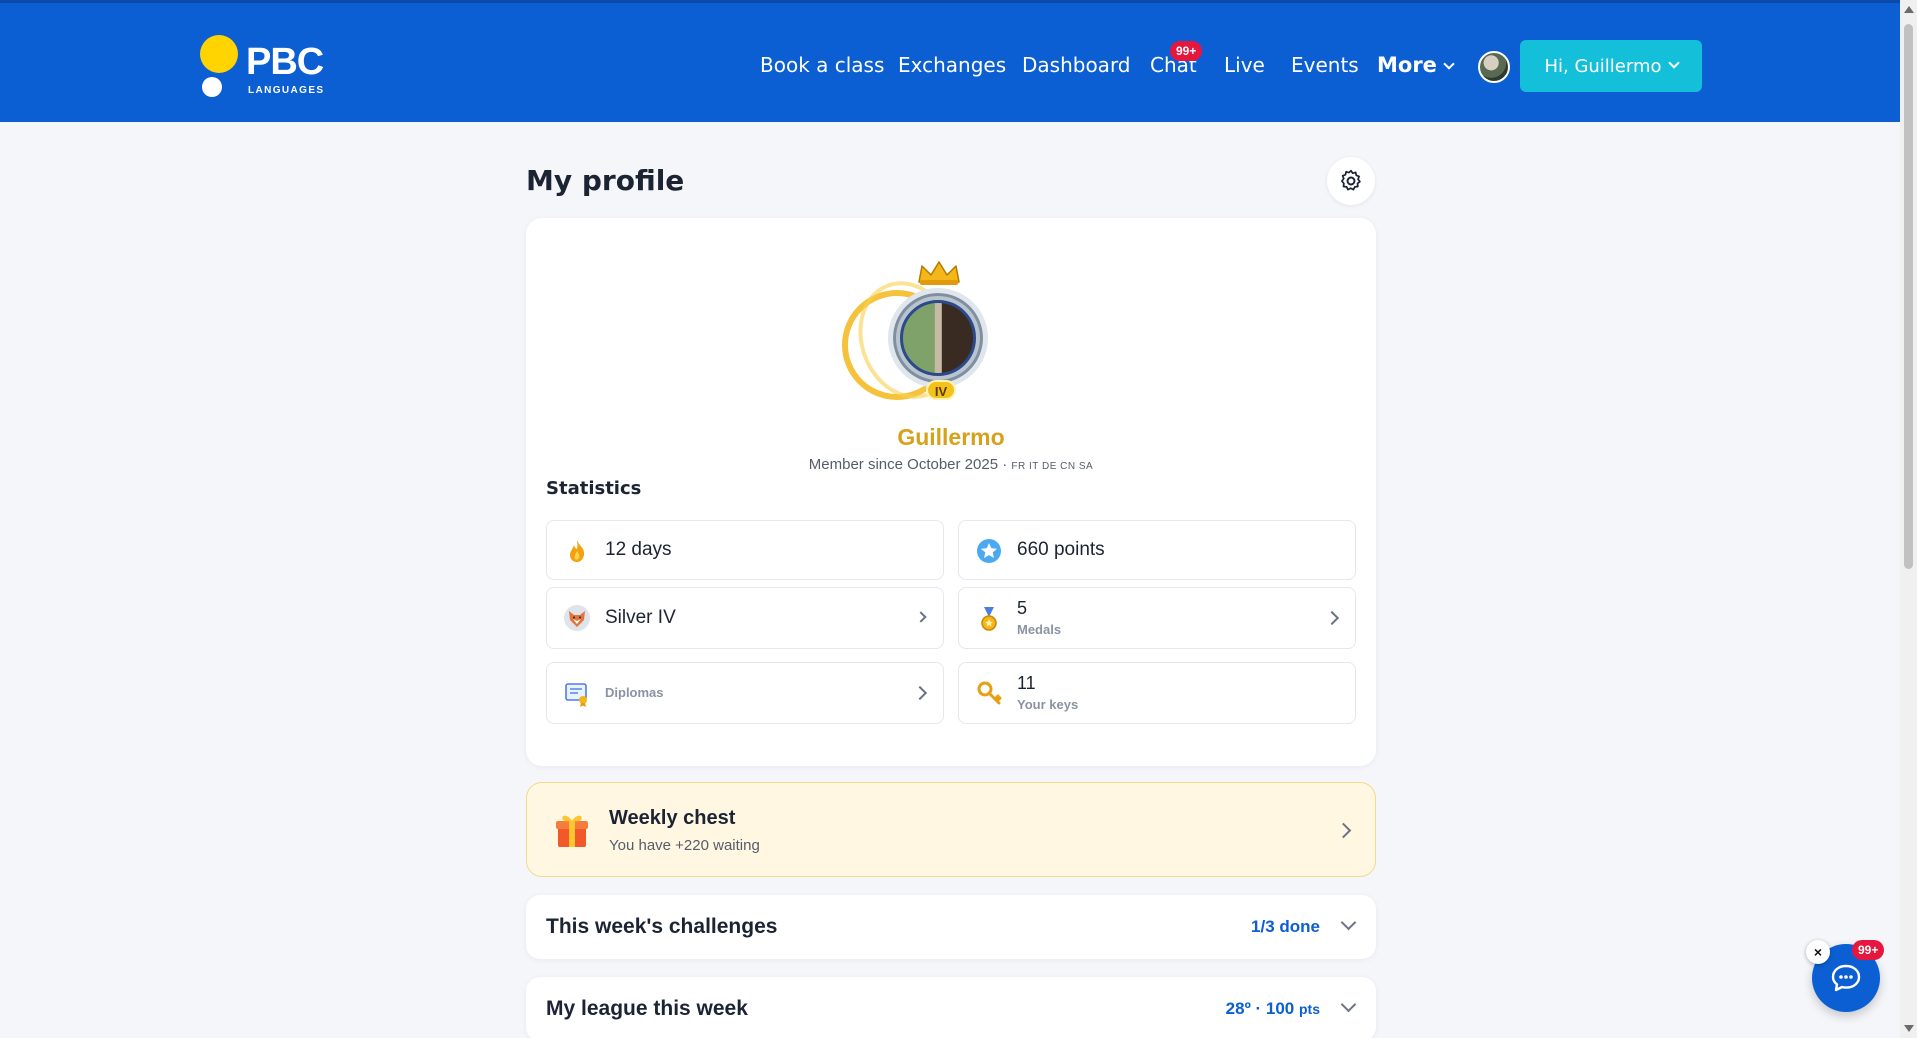 The image size is (1917, 1038). What do you see at coordinates (634, 692) in the screenshot?
I see `diplomas-caption: Diplomas` at bounding box center [634, 692].